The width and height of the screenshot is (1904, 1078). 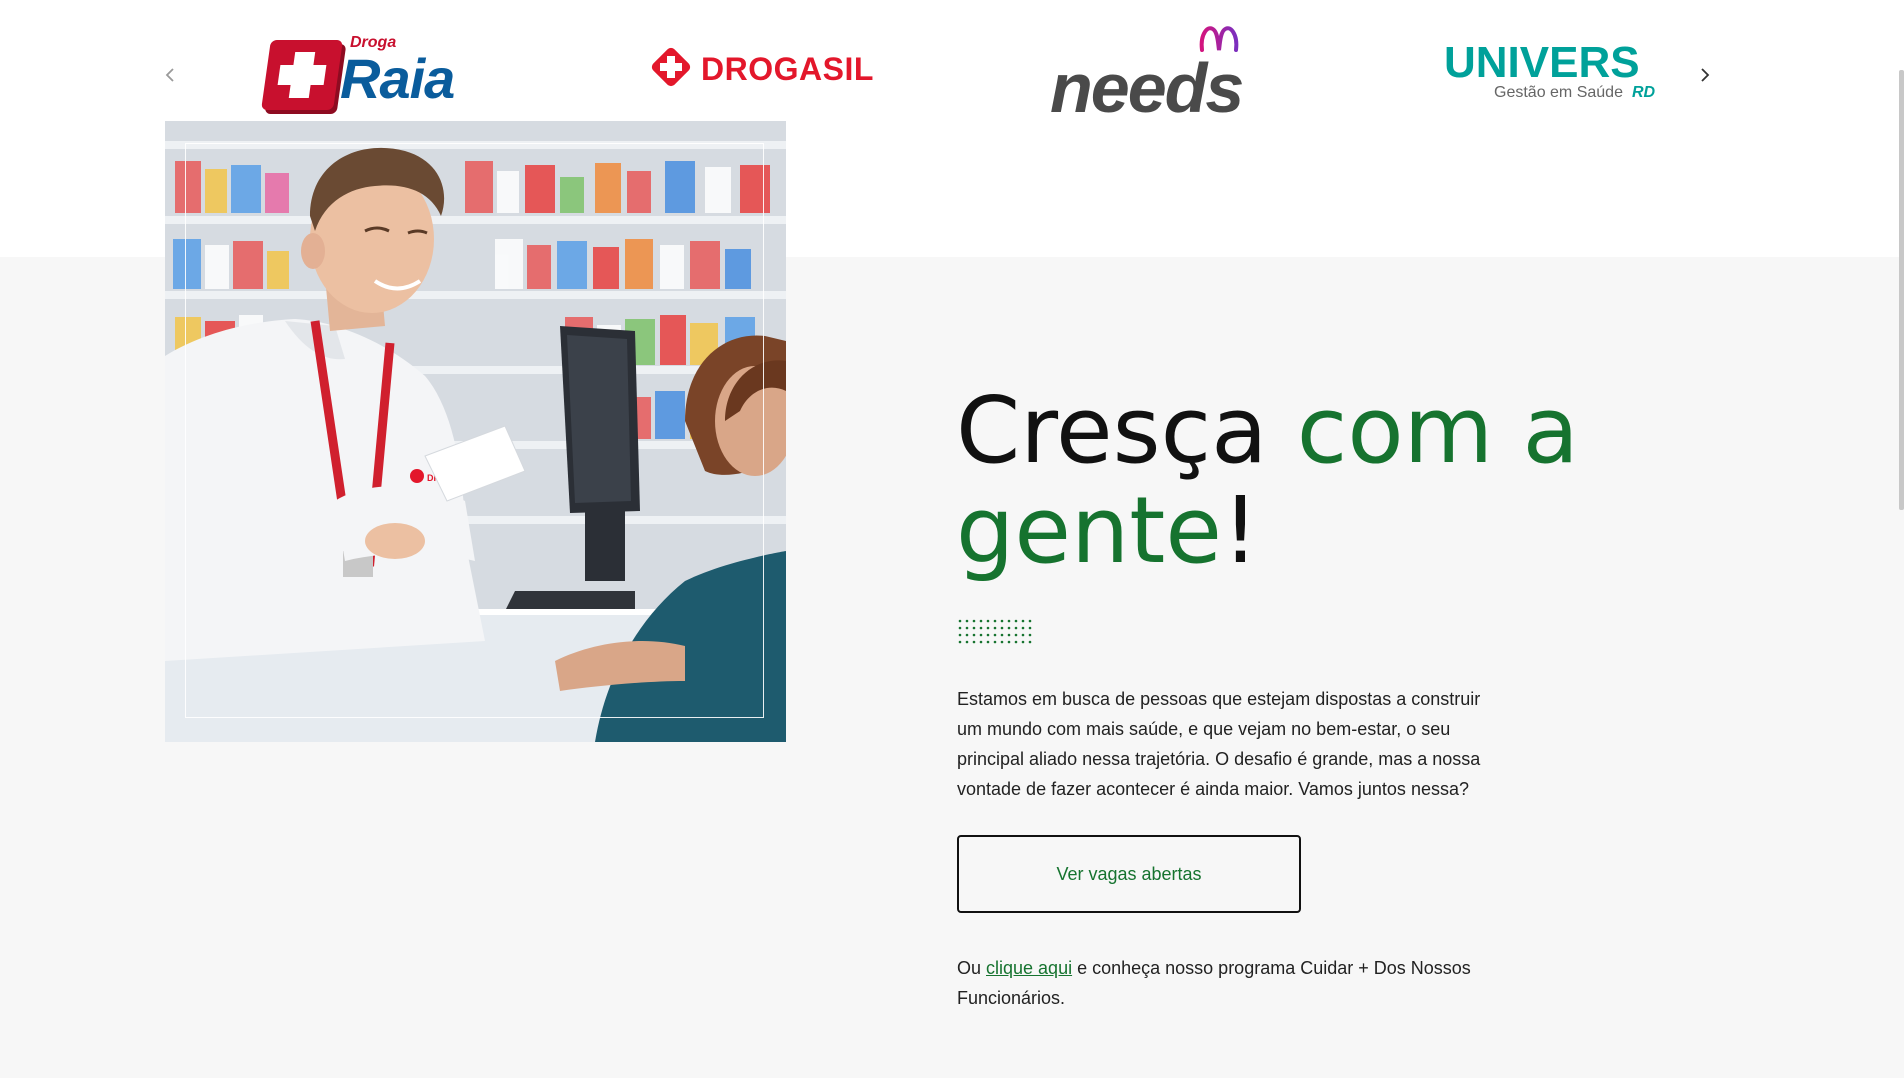 I want to click on univers-rd-badge: RD, so click(x=1644, y=92).